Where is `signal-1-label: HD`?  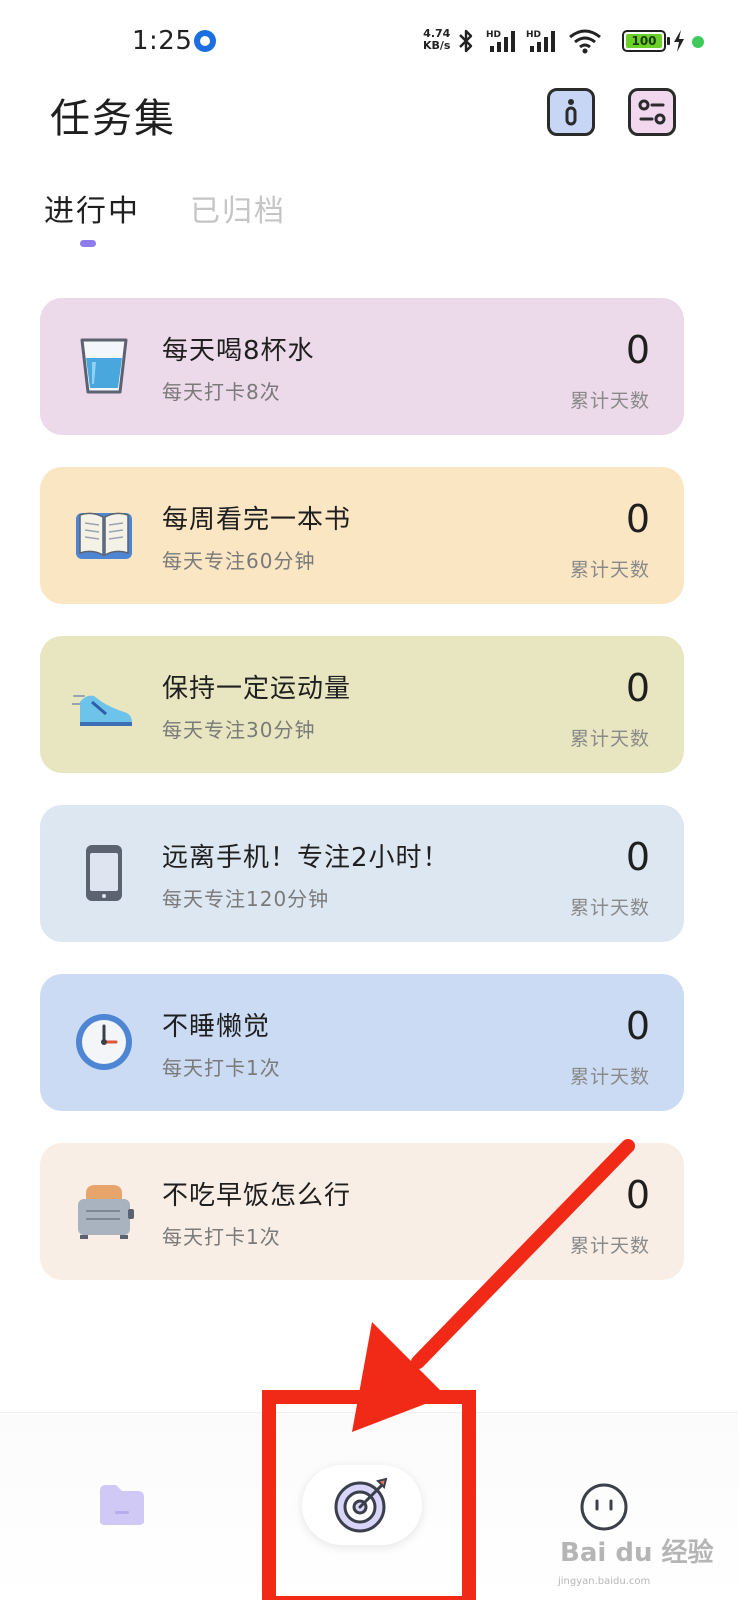 signal-1-label: HD is located at coordinates (493, 35).